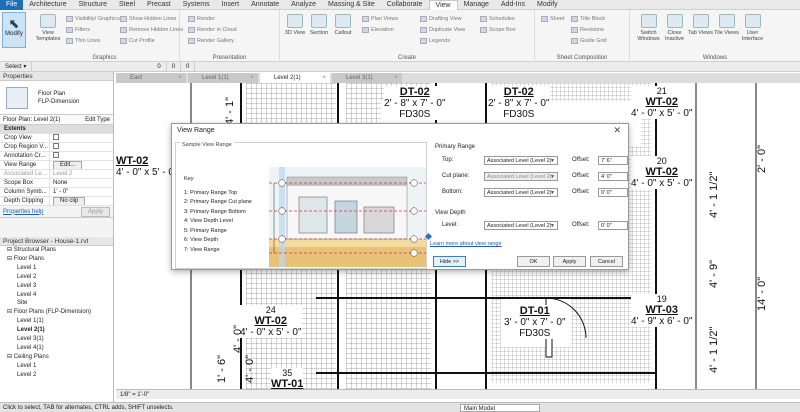 This screenshot has width=800, height=412. What do you see at coordinates (134, 395) in the screenshot?
I see `view-scale: 1/8" = 1'-0"` at bounding box center [134, 395].